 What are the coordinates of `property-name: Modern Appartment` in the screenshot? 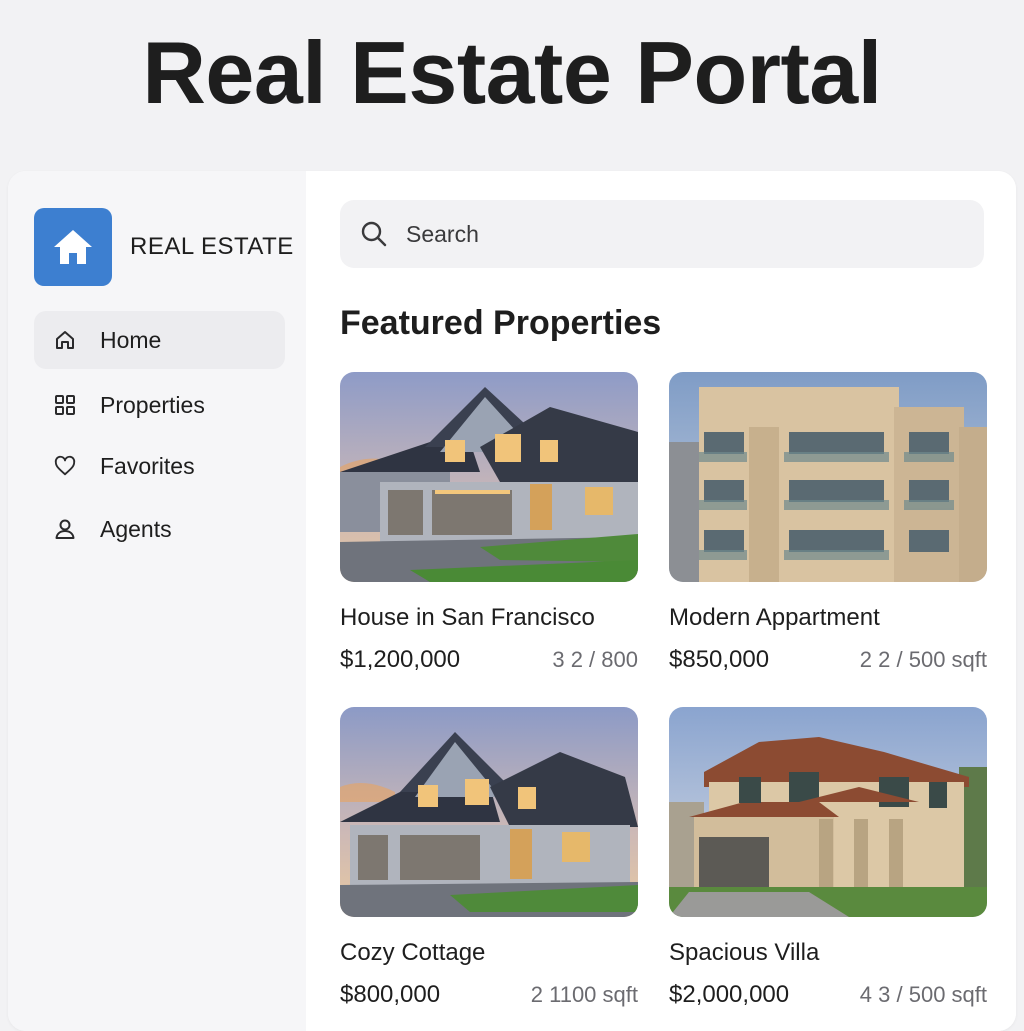 It's located at (774, 617).